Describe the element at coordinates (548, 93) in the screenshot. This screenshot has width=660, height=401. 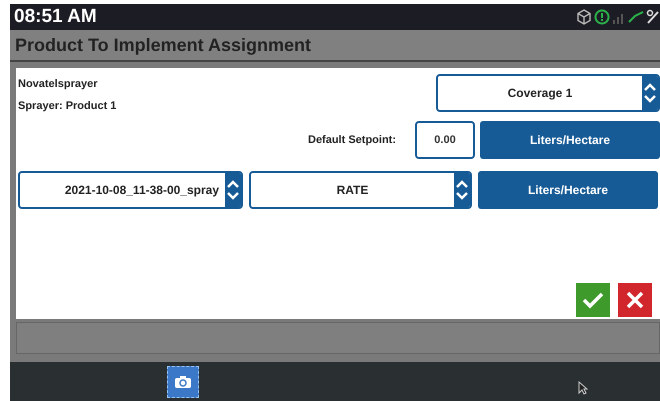
I see `coverage-spinner: Coverage 1` at that location.